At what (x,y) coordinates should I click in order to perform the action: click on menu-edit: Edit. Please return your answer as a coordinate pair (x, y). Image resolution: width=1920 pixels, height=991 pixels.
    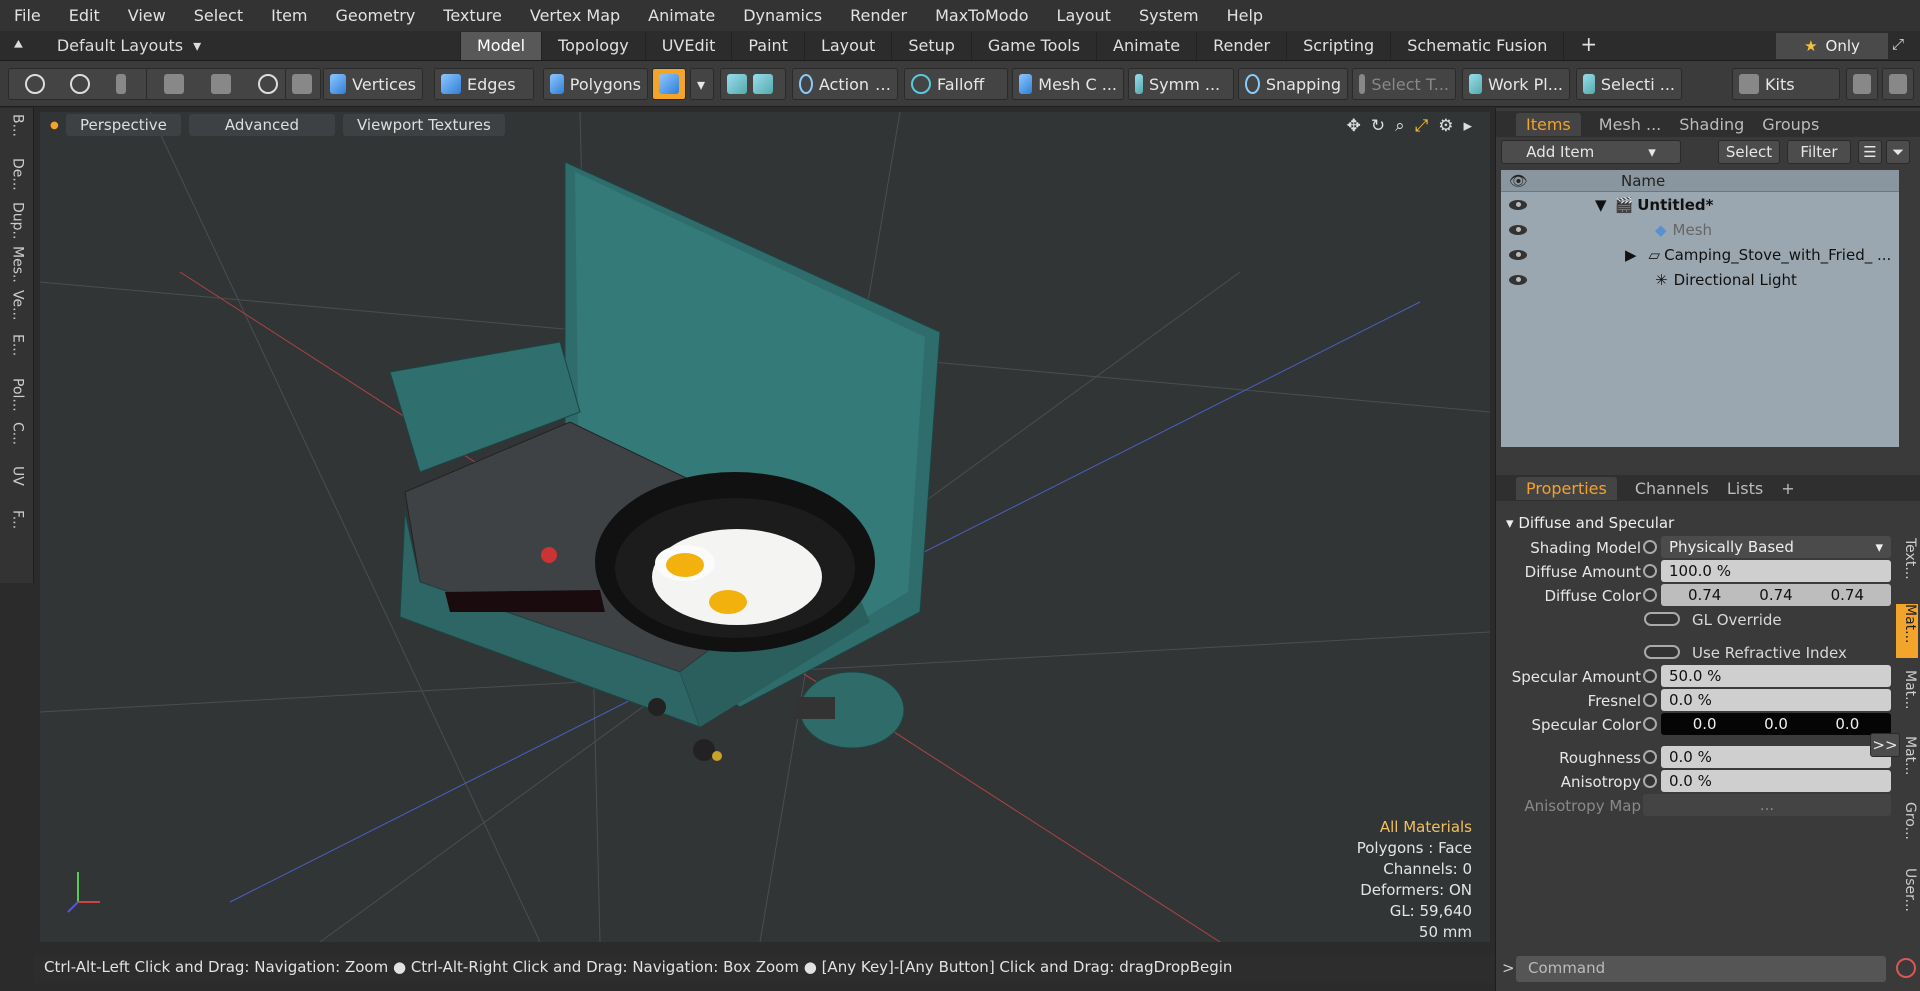
    Looking at the image, I should click on (84, 15).